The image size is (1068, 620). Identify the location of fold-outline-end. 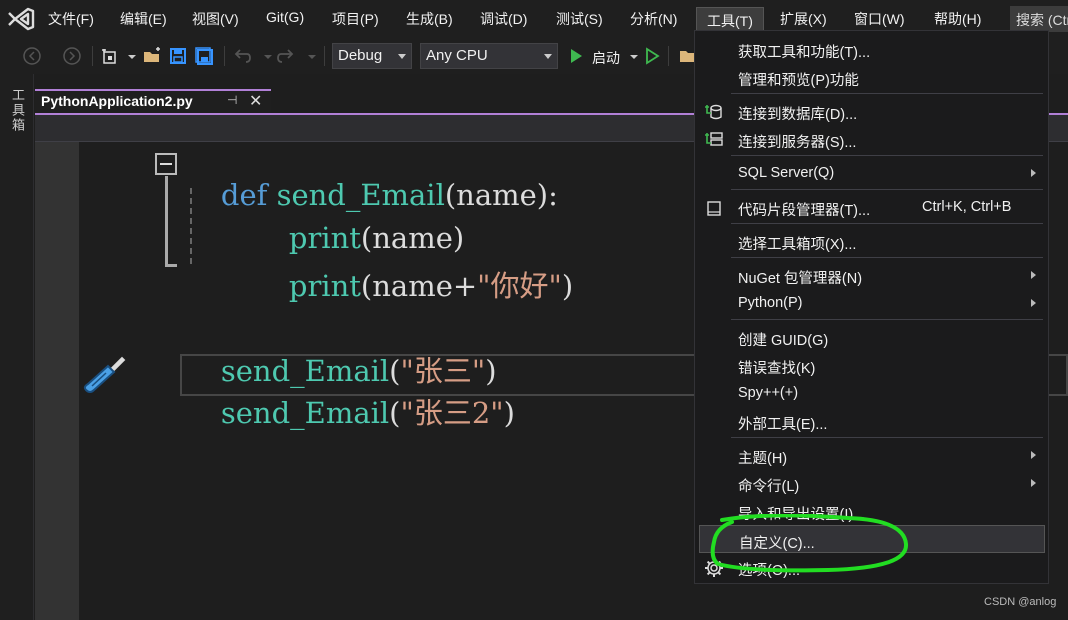
(171, 265).